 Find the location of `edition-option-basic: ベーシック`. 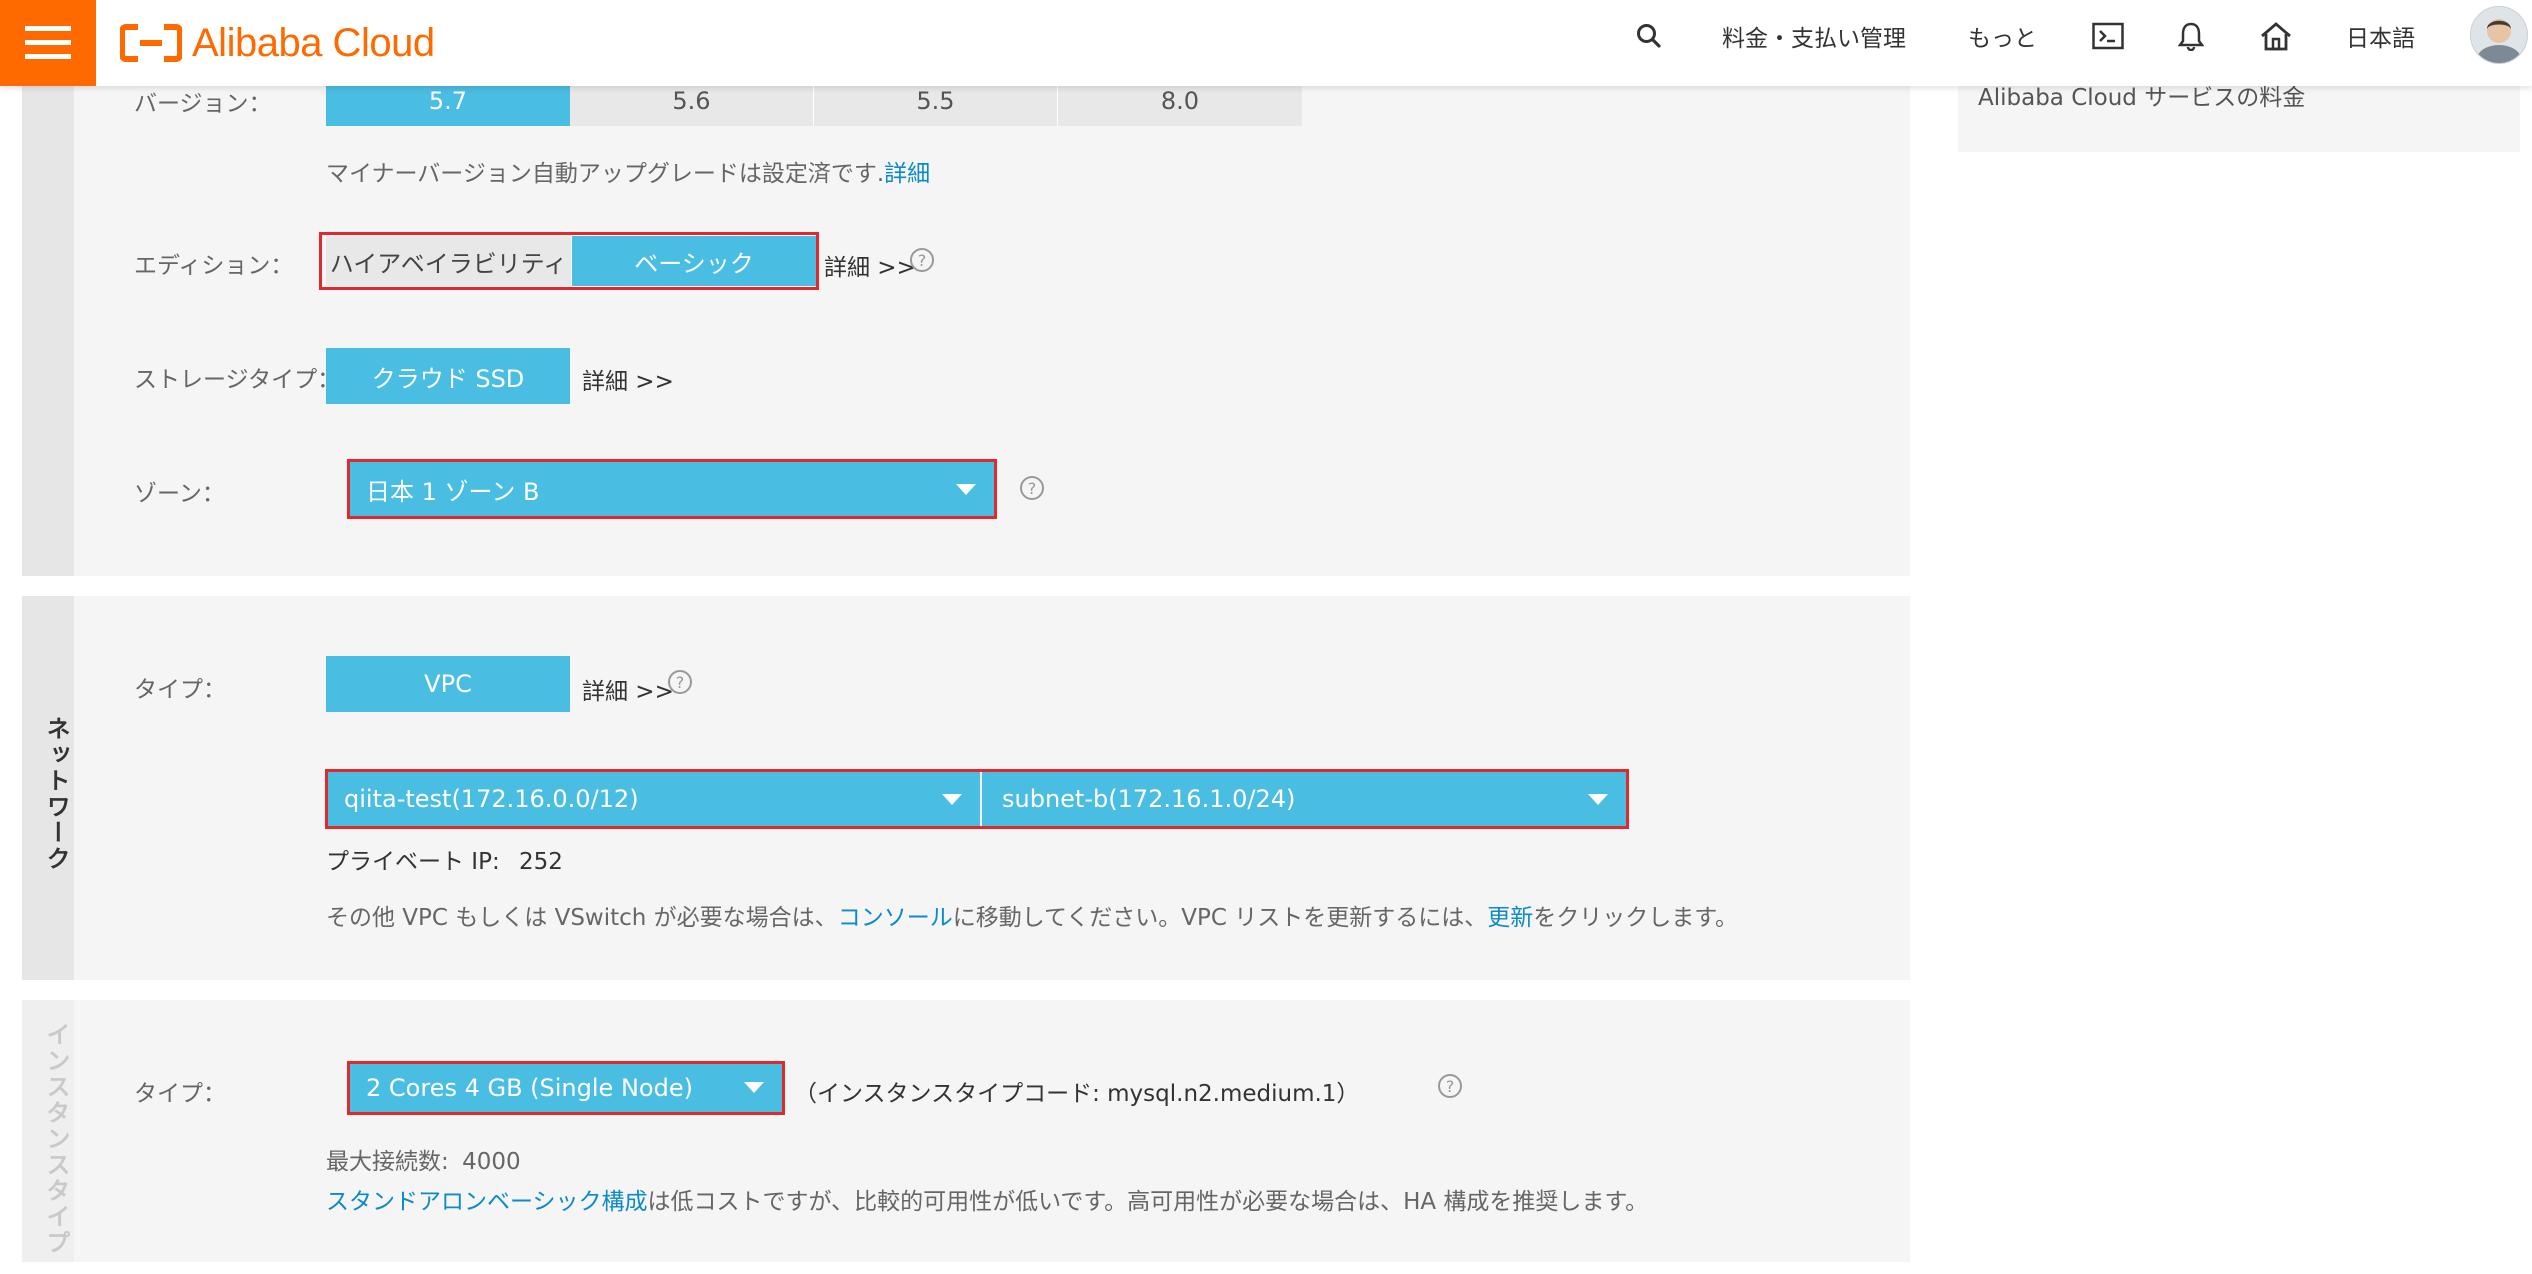

edition-option-basic: ベーシック is located at coordinates (694, 261).